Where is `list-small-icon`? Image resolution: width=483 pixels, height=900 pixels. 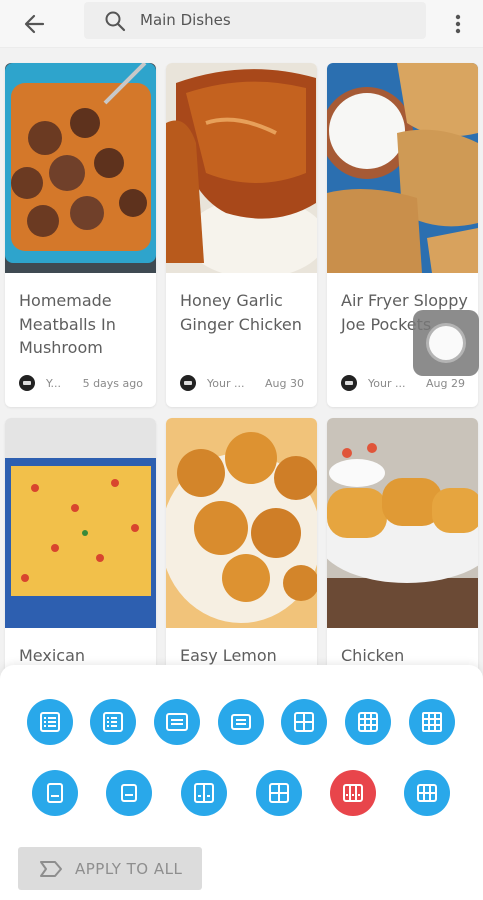 list-small-icon is located at coordinates (113, 722).